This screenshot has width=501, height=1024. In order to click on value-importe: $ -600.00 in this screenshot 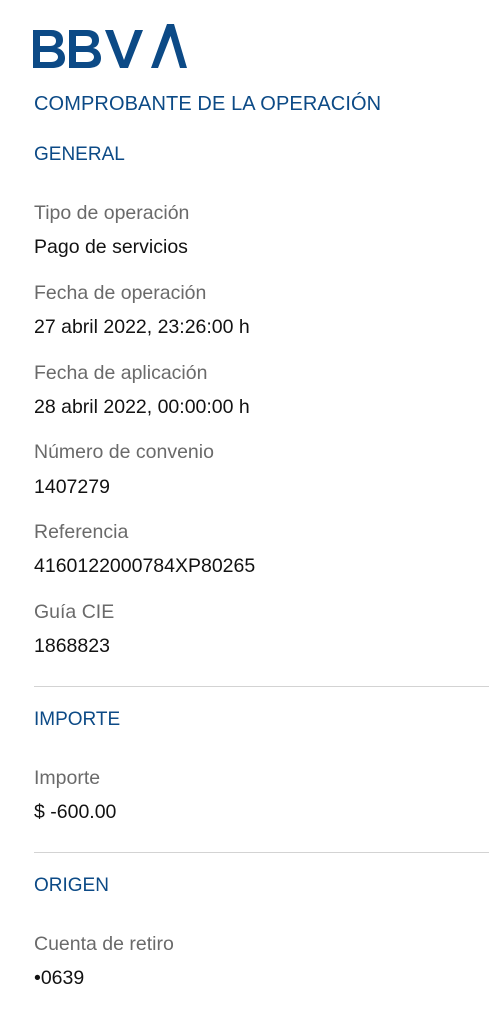, I will do `click(75, 812)`.